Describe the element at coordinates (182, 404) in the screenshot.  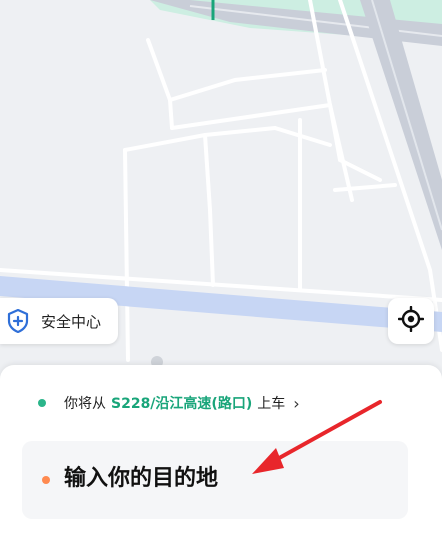
I see `pickup-location: S228/沿江高速(路口)` at that location.